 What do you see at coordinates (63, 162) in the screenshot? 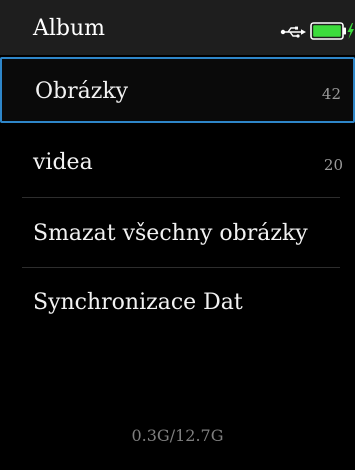
I see `menu-item-label: videa` at bounding box center [63, 162].